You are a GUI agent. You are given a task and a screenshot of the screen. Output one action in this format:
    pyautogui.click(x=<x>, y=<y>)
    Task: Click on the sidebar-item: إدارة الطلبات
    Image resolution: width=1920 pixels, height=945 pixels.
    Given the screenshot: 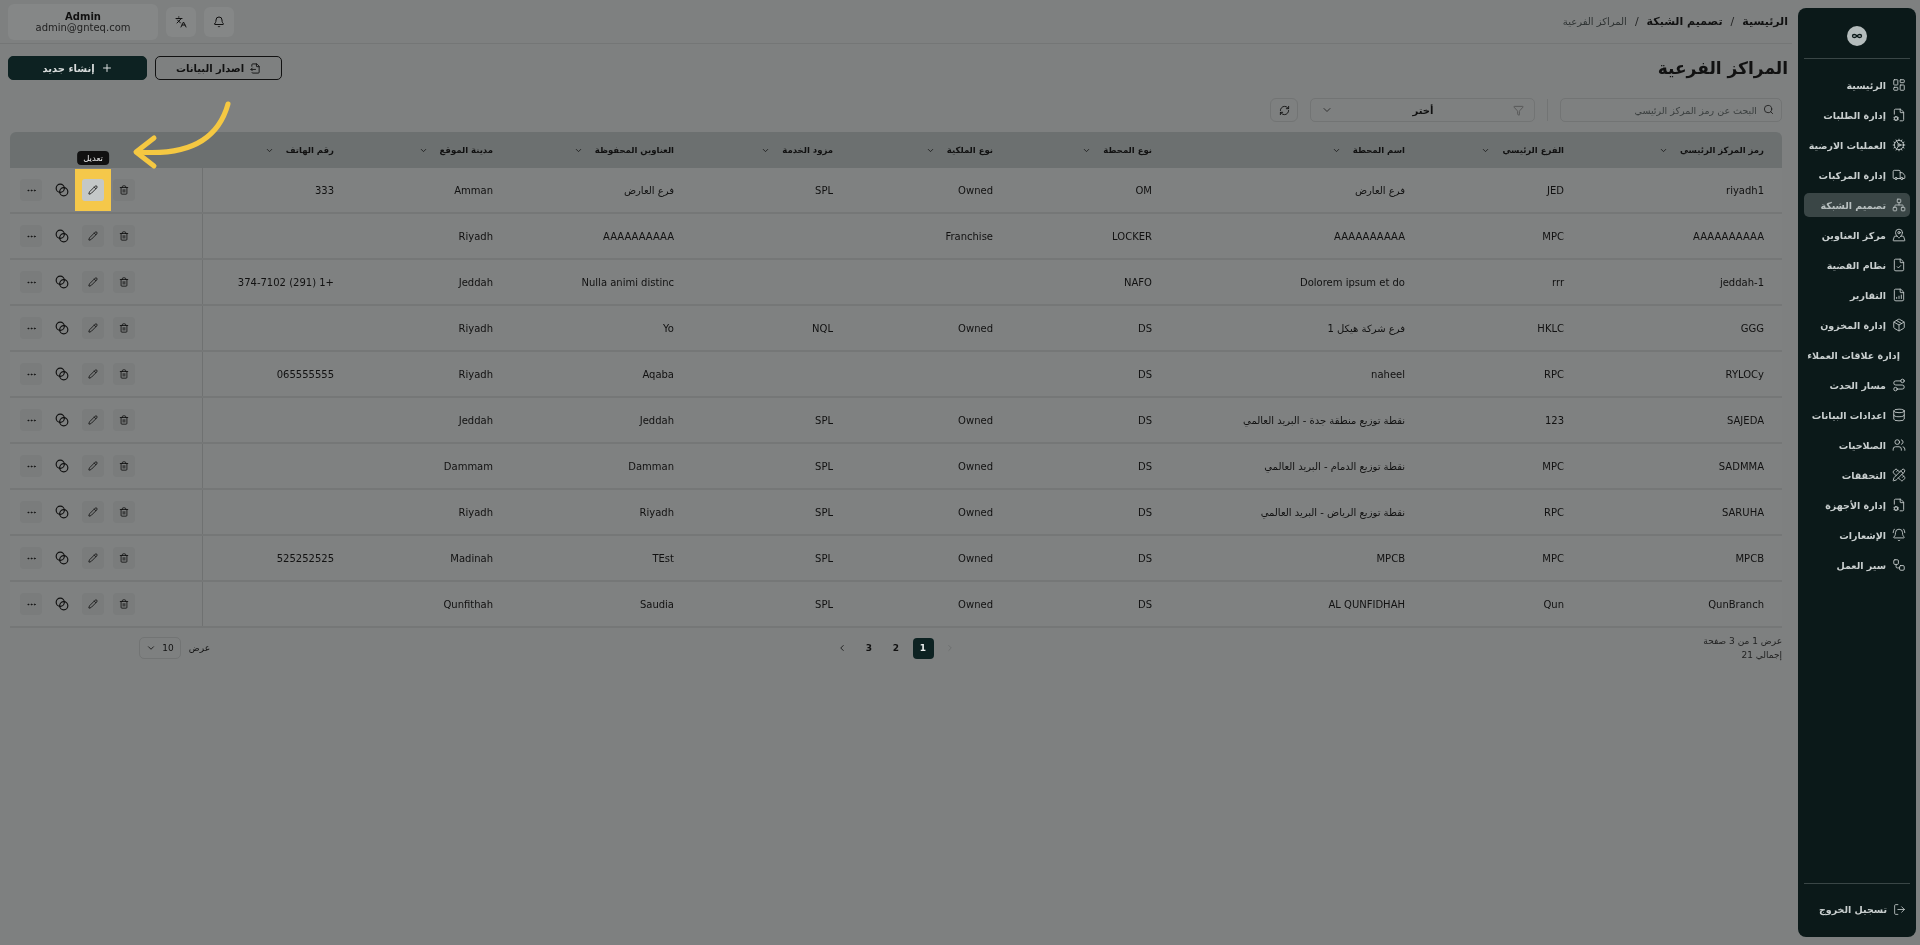 What is the action you would take?
    pyautogui.click(x=1857, y=115)
    